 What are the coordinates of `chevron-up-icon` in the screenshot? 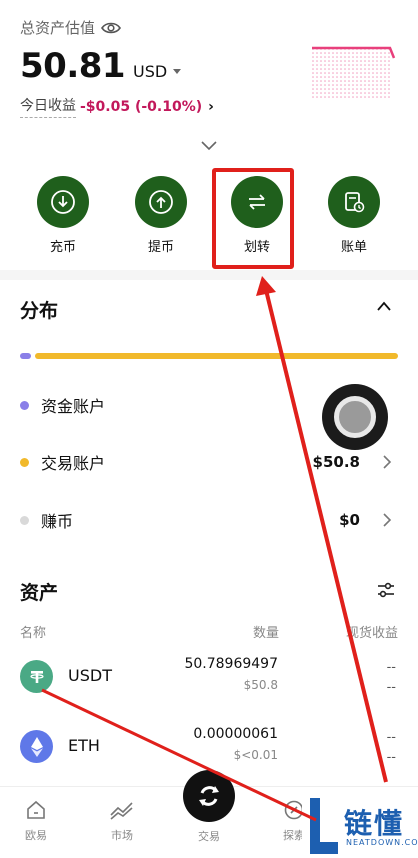 It's located at (384, 306).